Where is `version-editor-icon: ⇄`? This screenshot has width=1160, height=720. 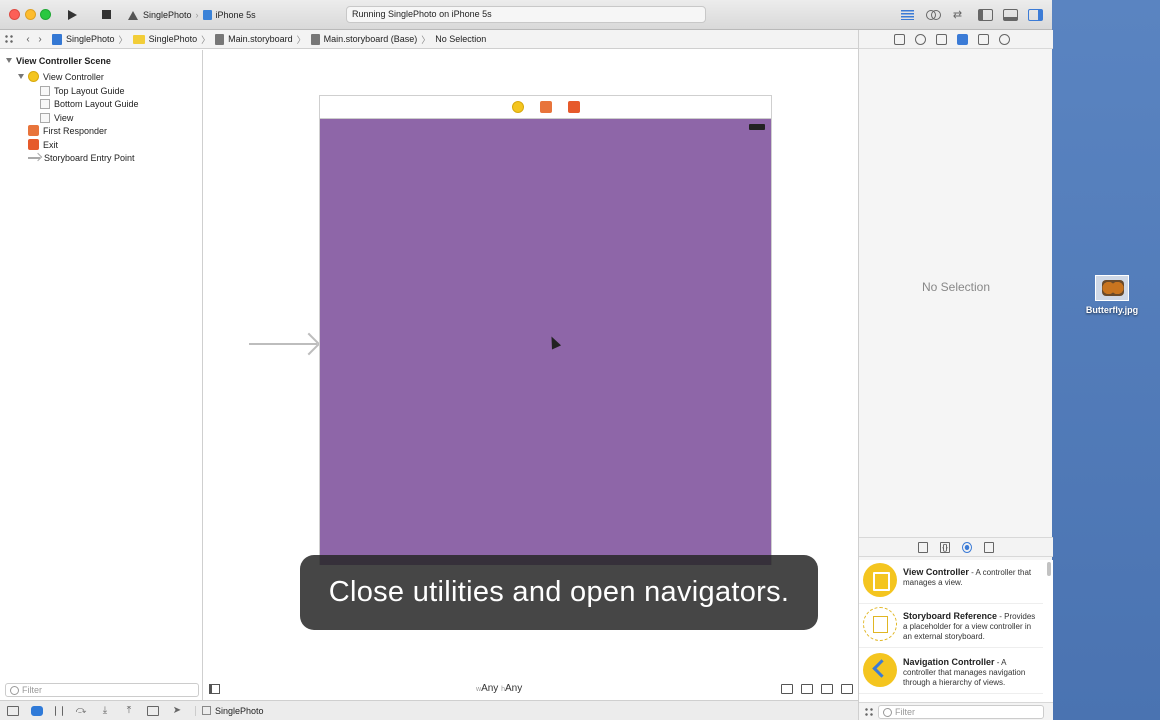 version-editor-icon: ⇄ is located at coordinates (957, 15).